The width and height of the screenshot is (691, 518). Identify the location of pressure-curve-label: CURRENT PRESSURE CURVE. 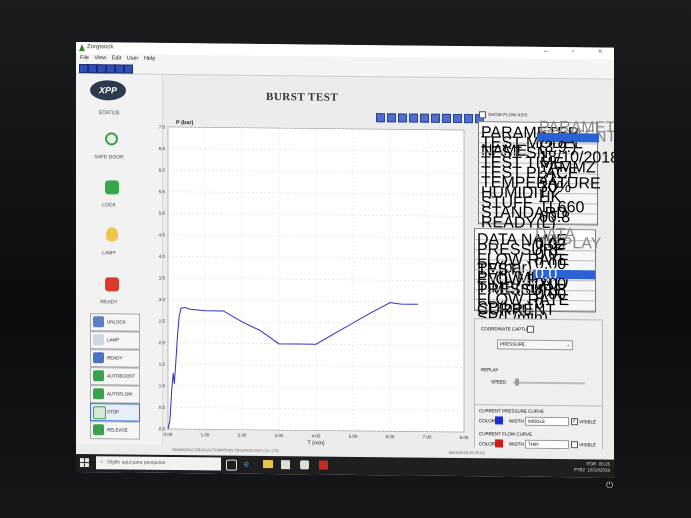
(511, 411).